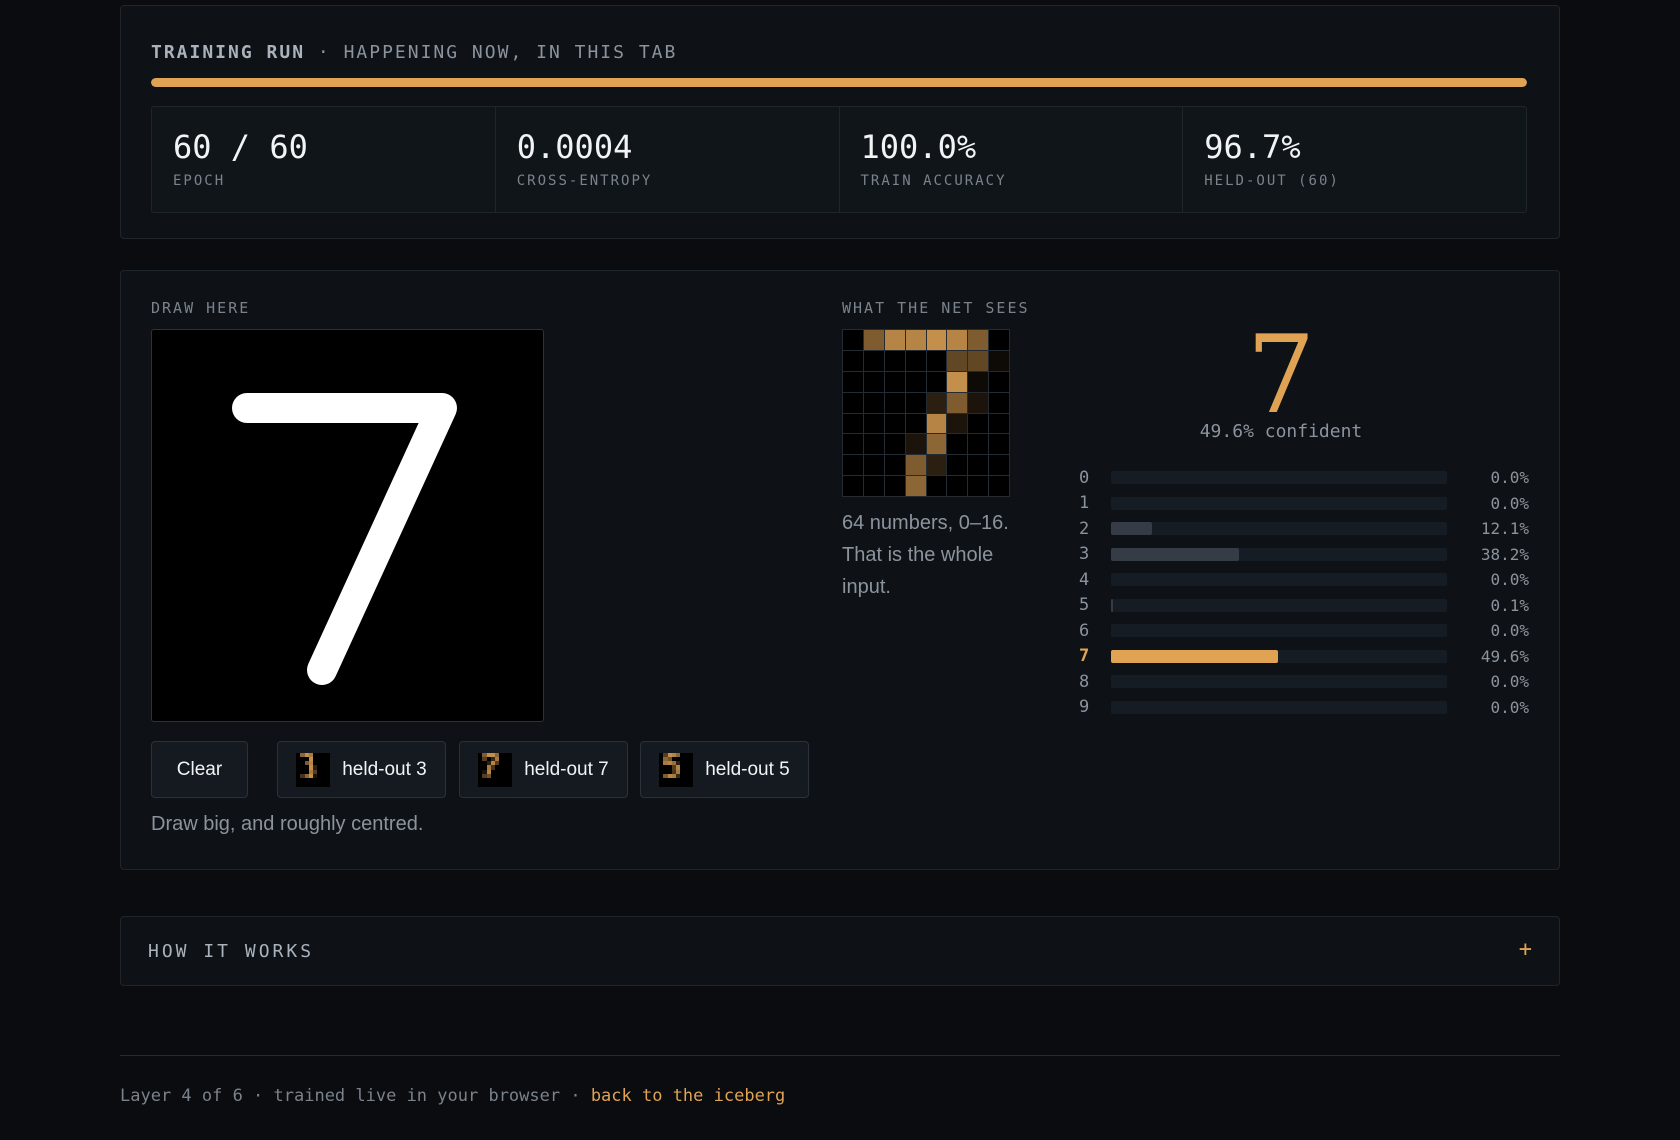  What do you see at coordinates (287, 824) in the screenshot?
I see `draw-hint: Draw big, and roughly centred.` at bounding box center [287, 824].